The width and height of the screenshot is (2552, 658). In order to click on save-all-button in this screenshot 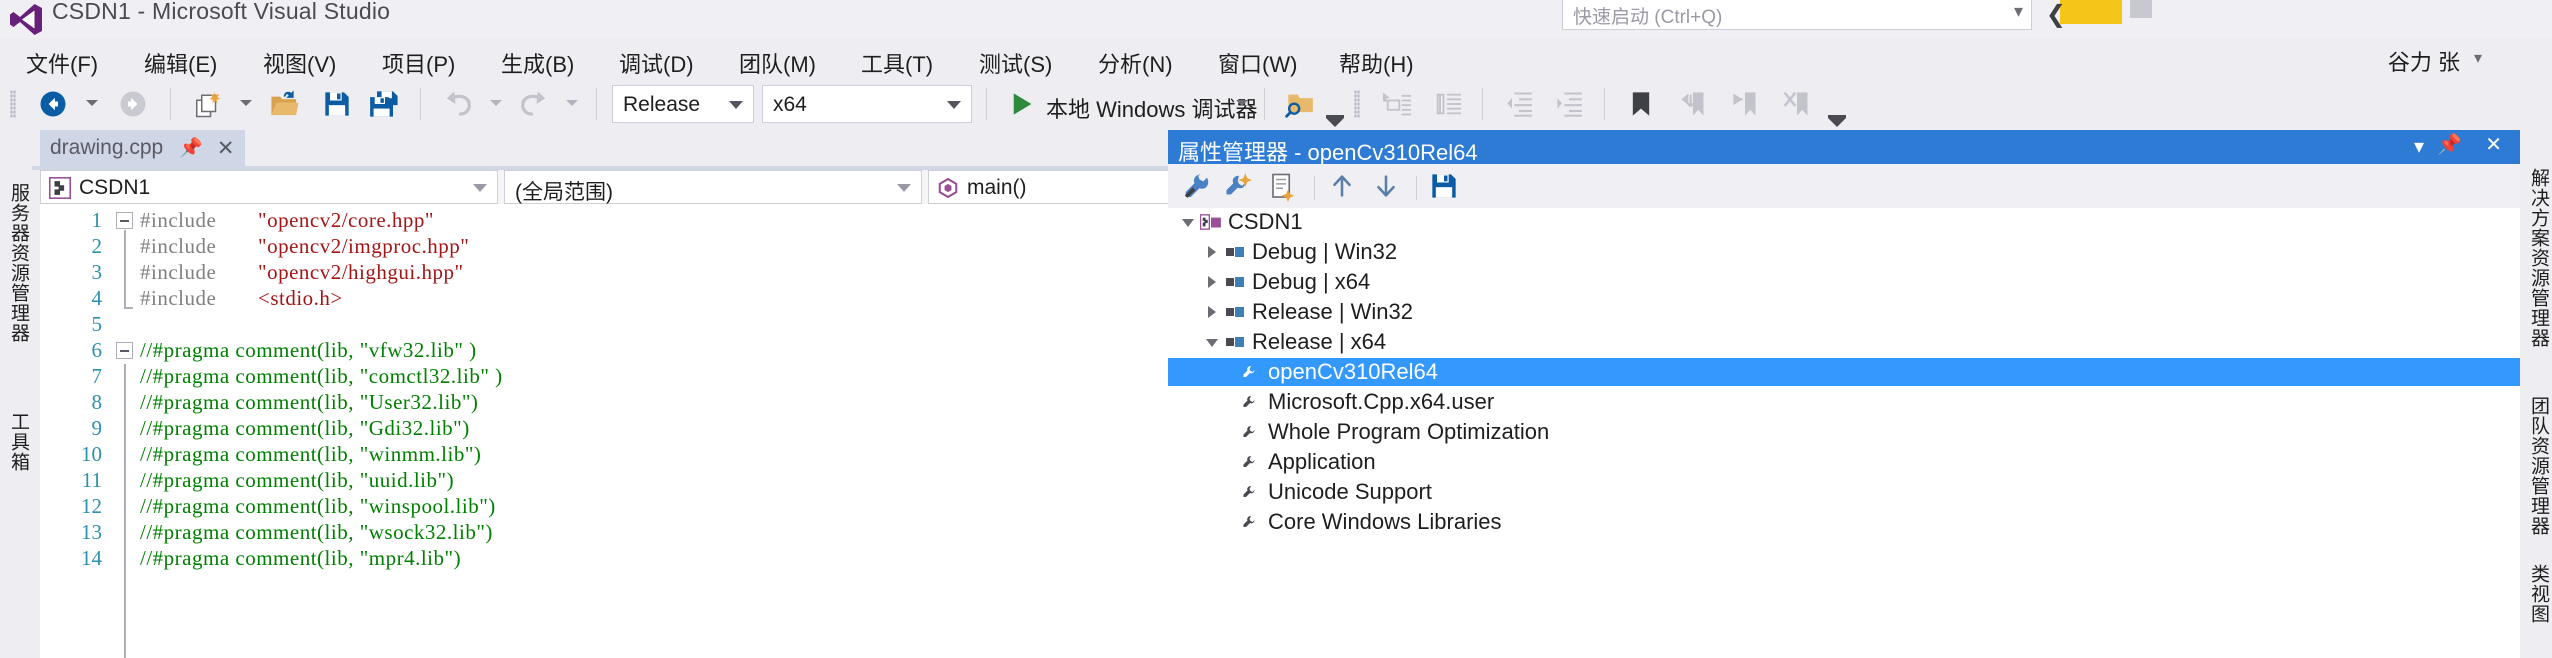, I will do `click(385, 104)`.